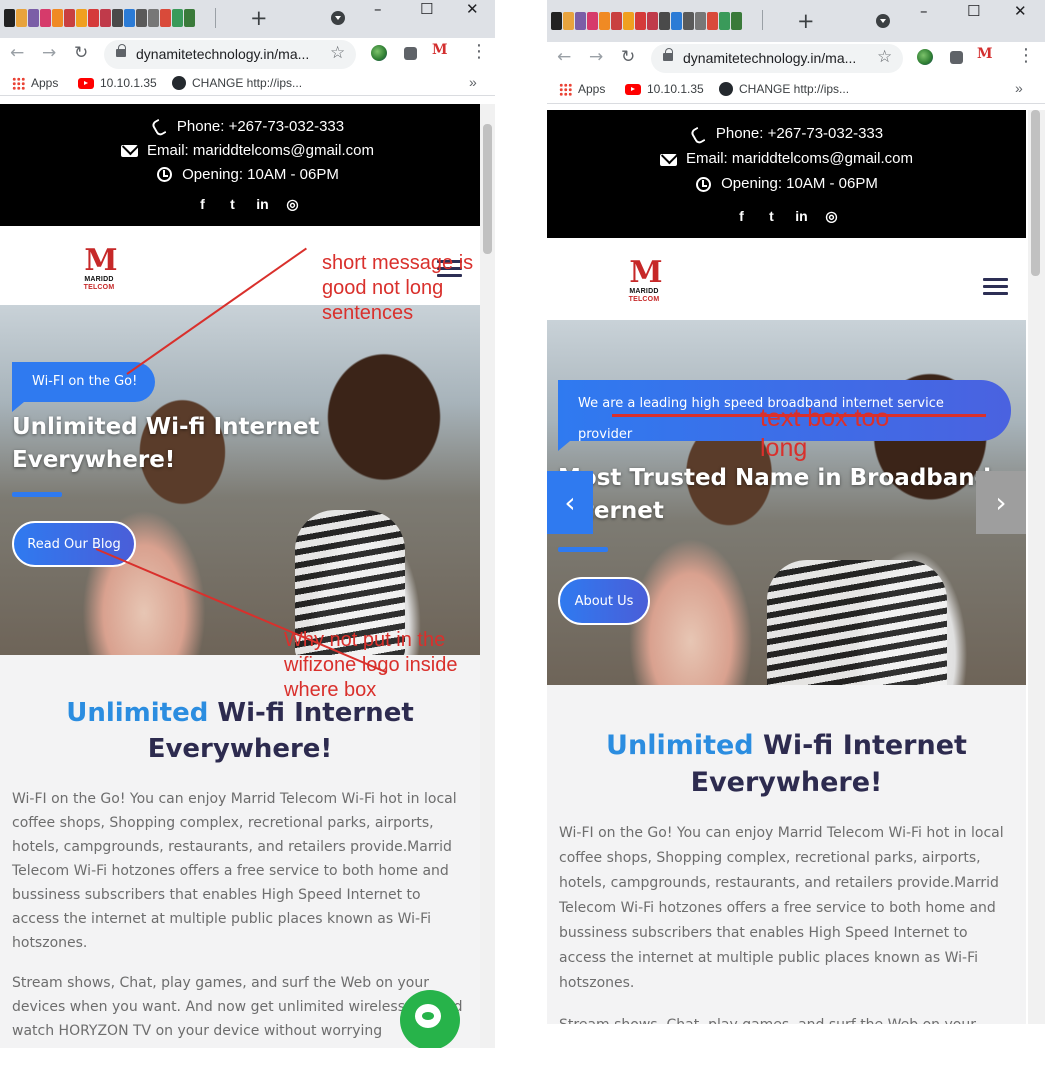 This screenshot has width=1047, height=1080. Describe the element at coordinates (675, 89) in the screenshot. I see `bookmark-label: 10.10.1.35` at that location.